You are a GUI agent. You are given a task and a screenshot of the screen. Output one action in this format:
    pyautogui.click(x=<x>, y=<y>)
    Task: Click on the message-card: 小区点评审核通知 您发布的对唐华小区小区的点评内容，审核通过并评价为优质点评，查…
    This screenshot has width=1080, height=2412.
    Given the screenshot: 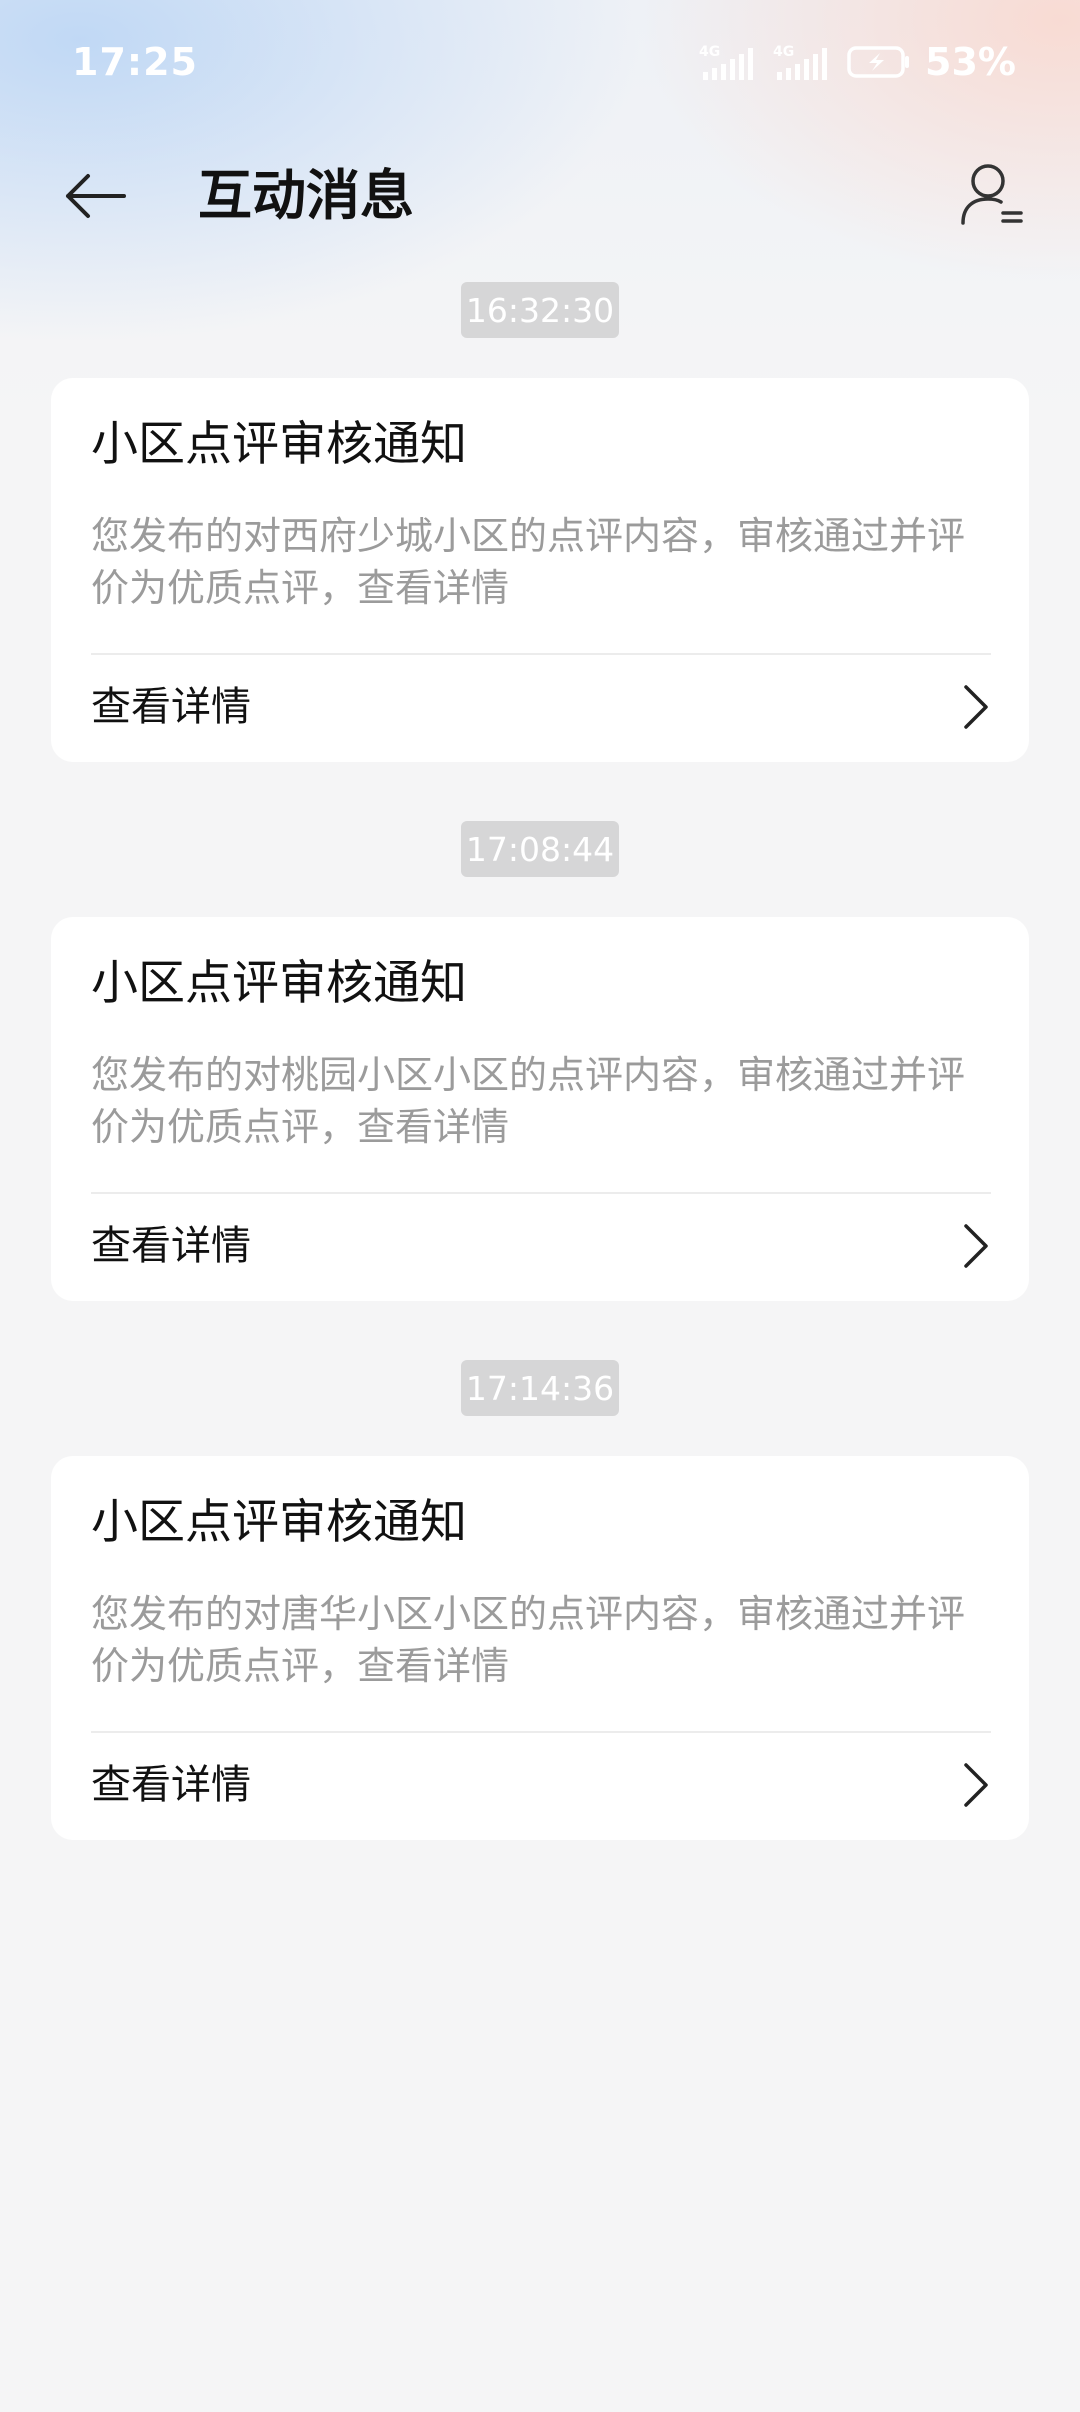 What is the action you would take?
    pyautogui.click(x=540, y=1648)
    